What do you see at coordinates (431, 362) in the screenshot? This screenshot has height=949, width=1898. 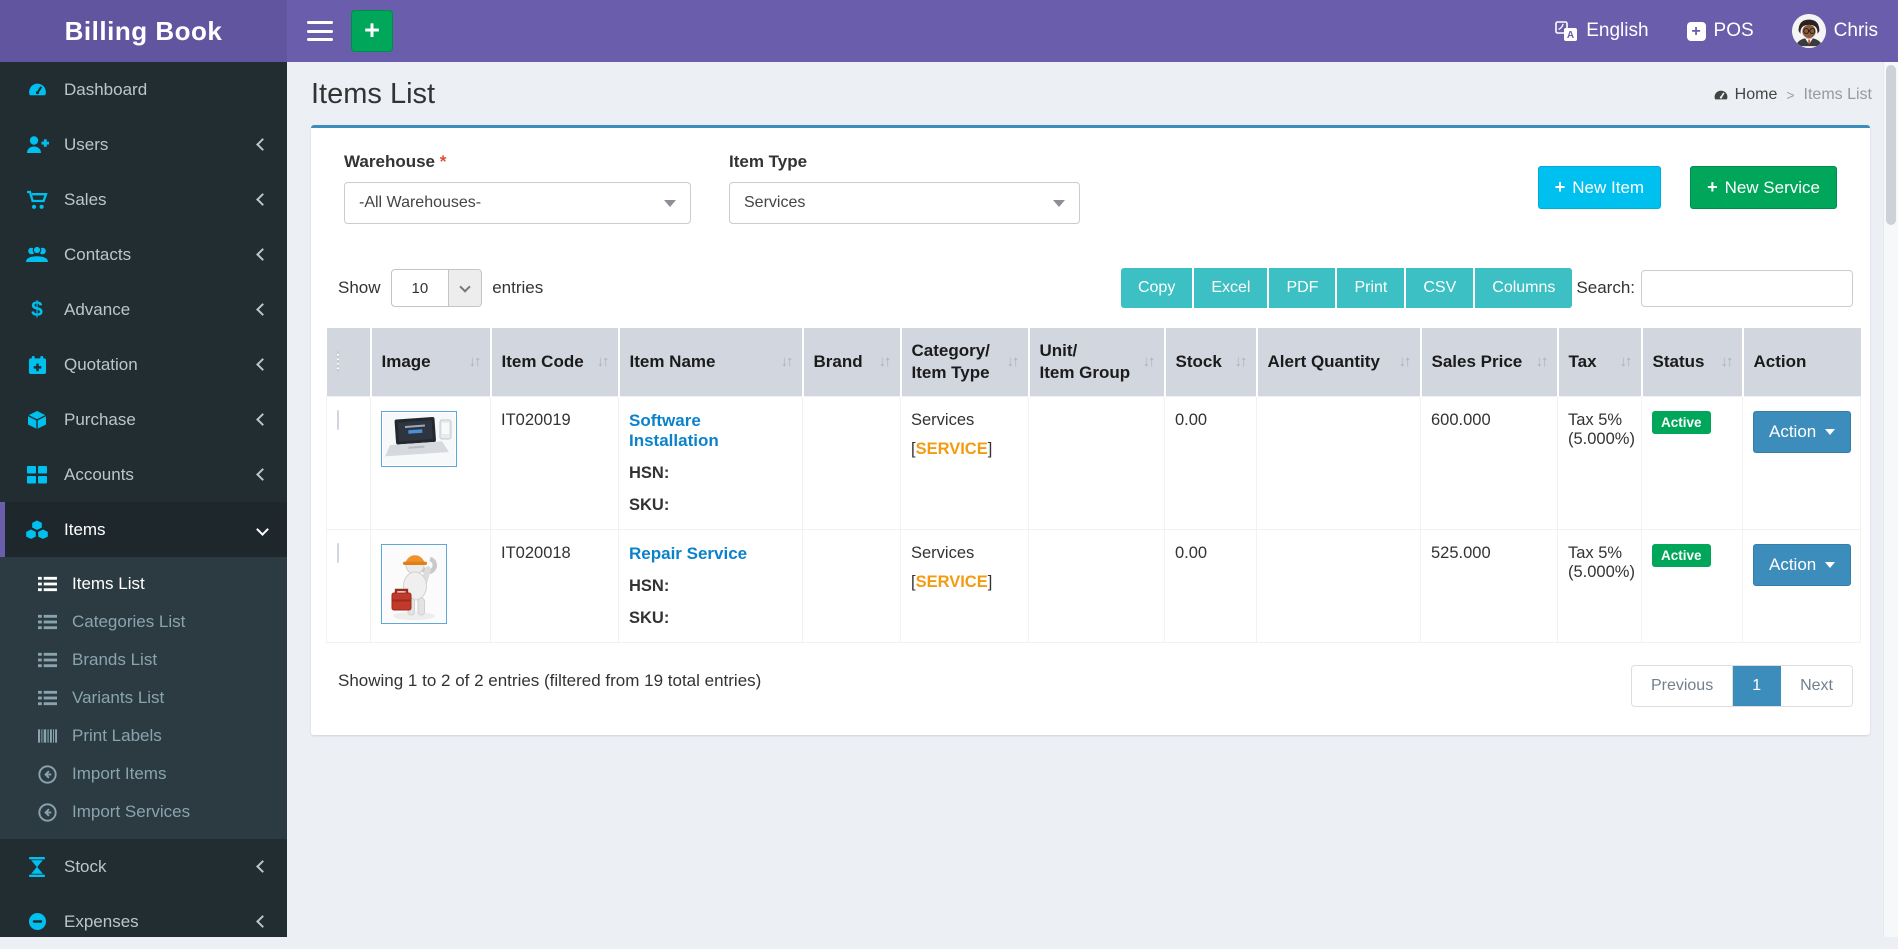 I see `column-image: Image` at bounding box center [431, 362].